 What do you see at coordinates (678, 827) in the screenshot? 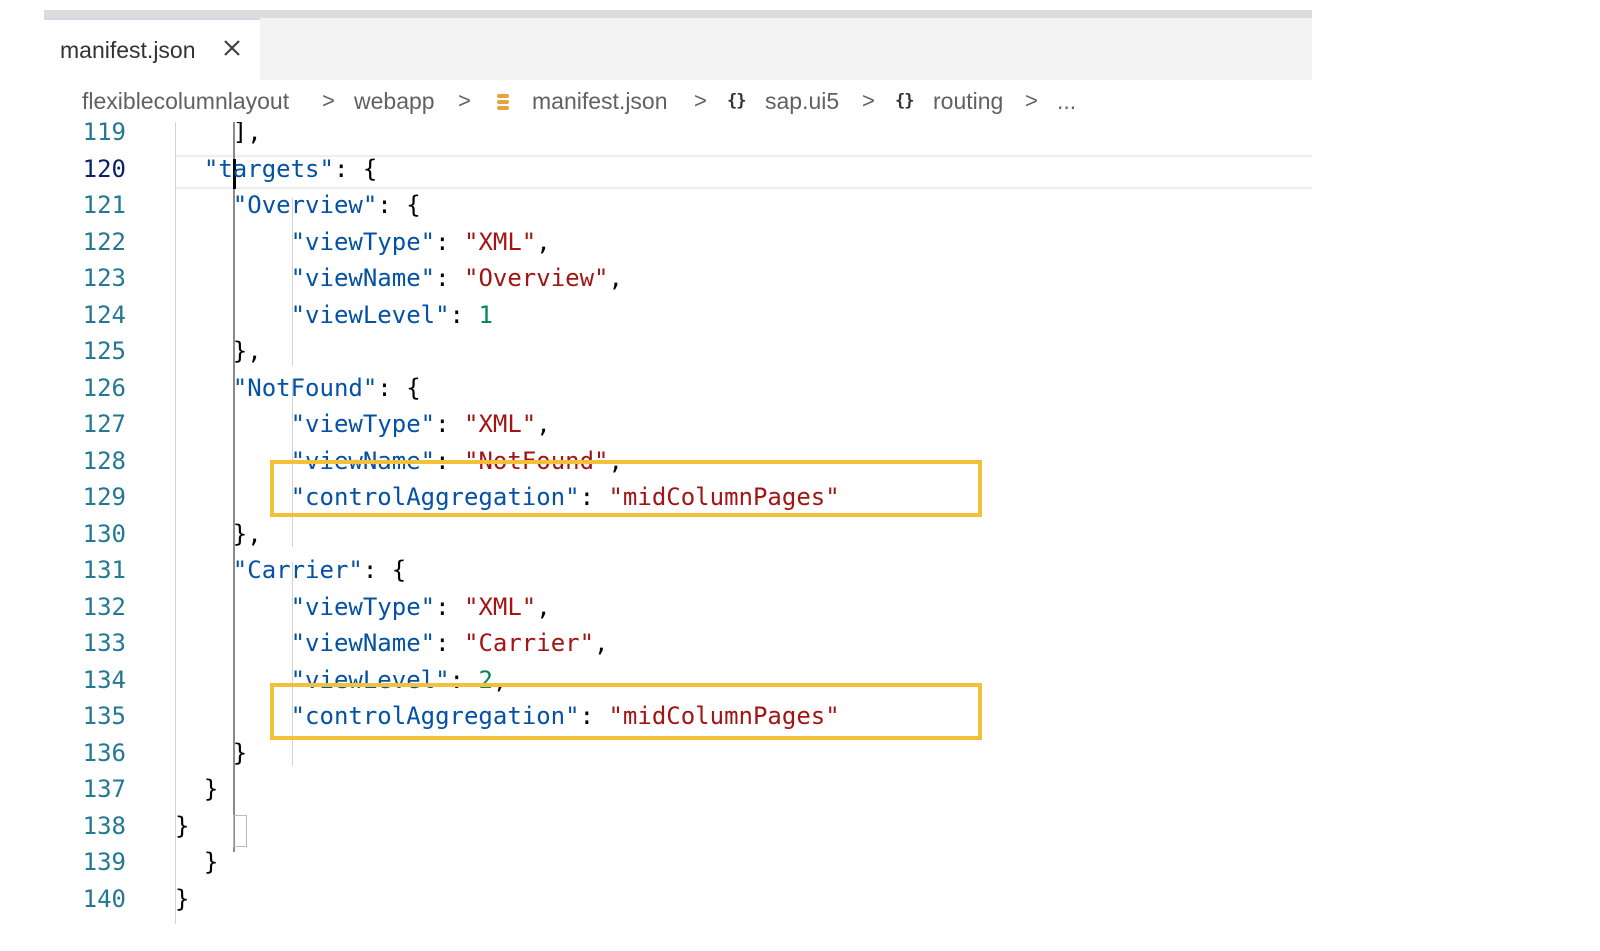
I see `code-line: 138}` at bounding box center [678, 827].